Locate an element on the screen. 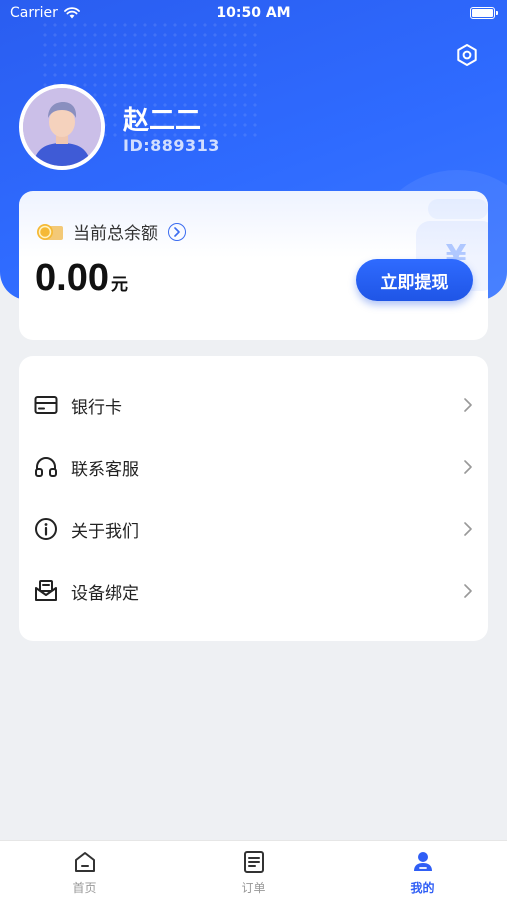 This screenshot has height=900, width=507. profile-name: 赵二二 is located at coordinates (162, 121).